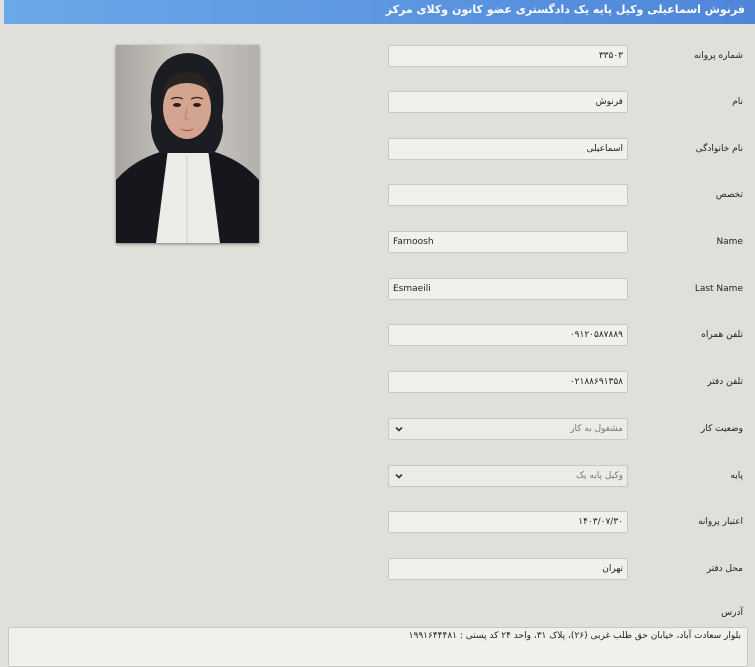 The height and width of the screenshot is (667, 755). Describe the element at coordinates (508, 335) in the screenshot. I see `mobile-field: ۰۹۱۲۰۵۸۷۸۸۹` at that location.